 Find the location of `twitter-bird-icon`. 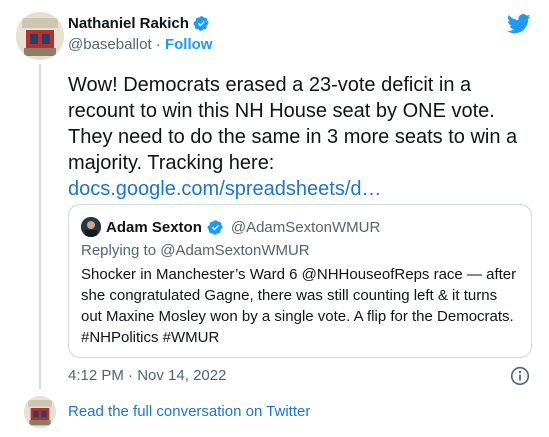

twitter-bird-icon is located at coordinates (519, 24).